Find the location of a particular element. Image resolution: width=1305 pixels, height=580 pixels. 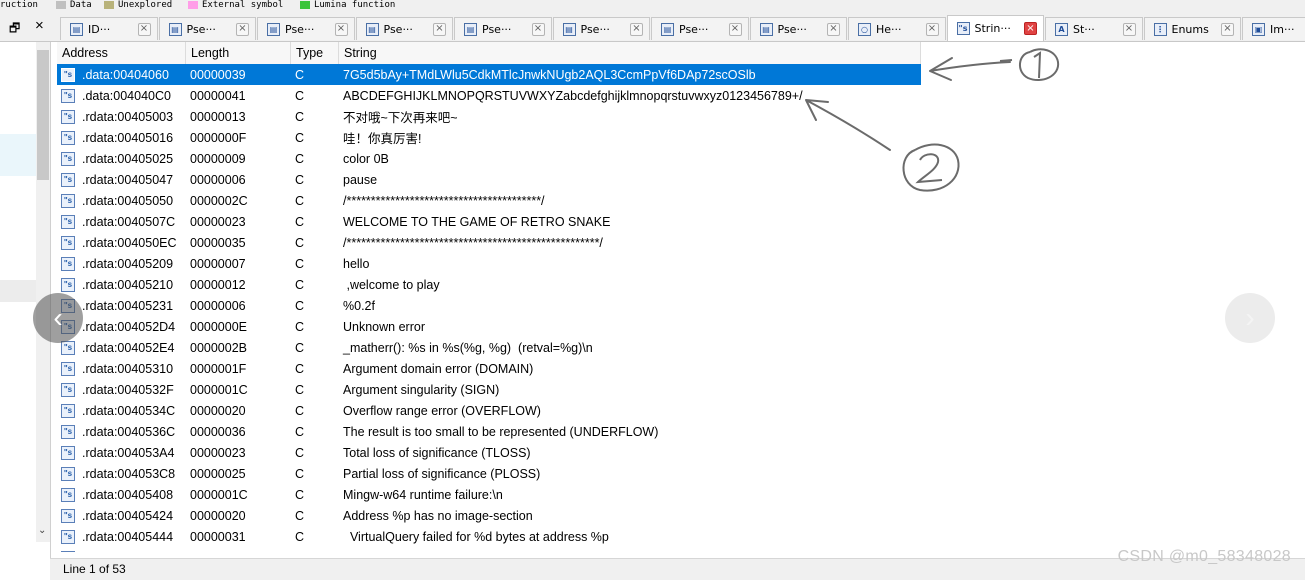

column-header-type: Type is located at coordinates (315, 53).